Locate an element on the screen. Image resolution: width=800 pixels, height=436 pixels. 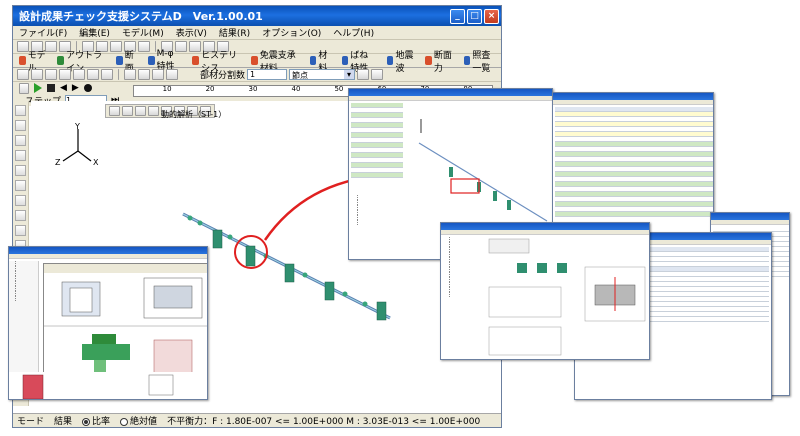
hide-icon is located at coordinates (20, 215).